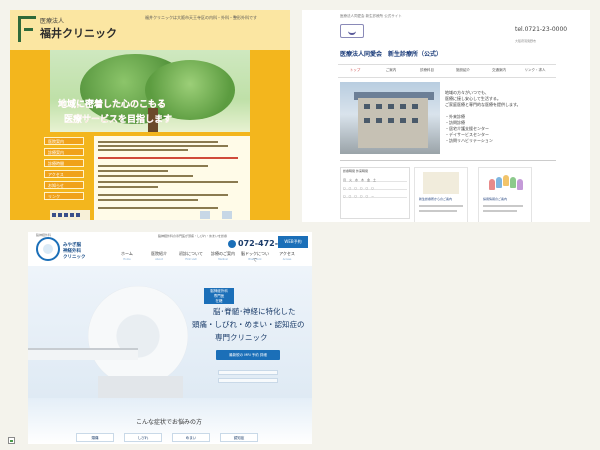 This screenshot has height=450, width=600. Describe the element at coordinates (375, 193) in the screenshot. I see `schedule-table: 診療時間 外来時間 月火水木金土 ○○○○○○ ○○○○○－` at that location.